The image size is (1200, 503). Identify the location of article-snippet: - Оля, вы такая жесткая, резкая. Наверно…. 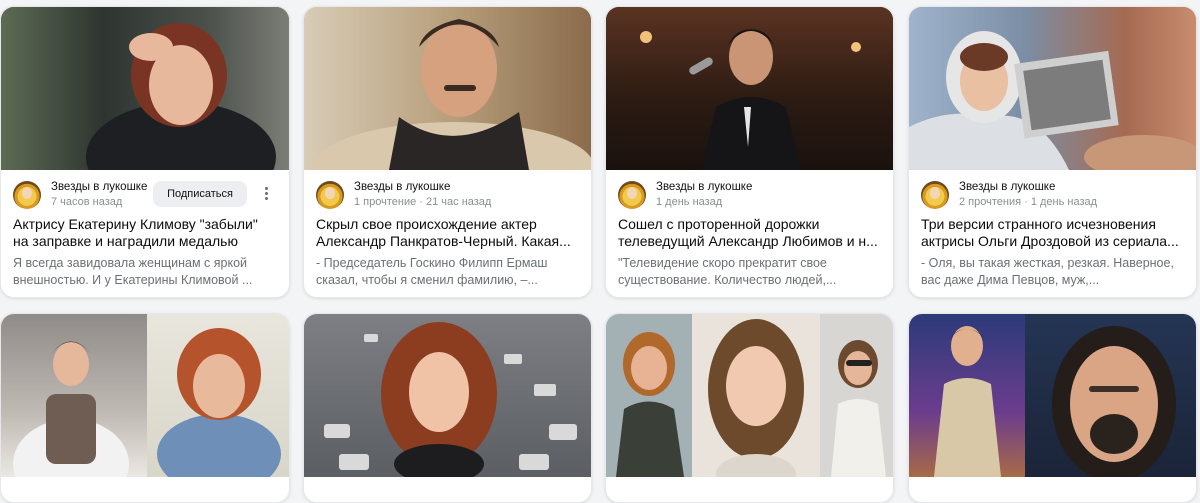
(1047, 271).